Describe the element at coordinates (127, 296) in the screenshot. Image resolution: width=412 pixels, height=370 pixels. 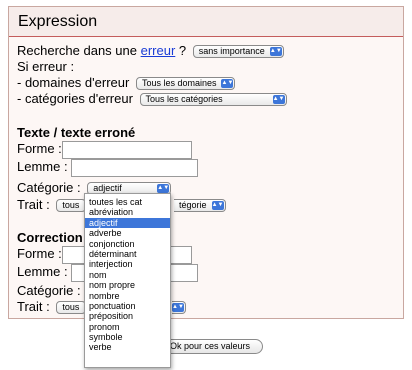
I see `dropdown-option: nombre` at that location.